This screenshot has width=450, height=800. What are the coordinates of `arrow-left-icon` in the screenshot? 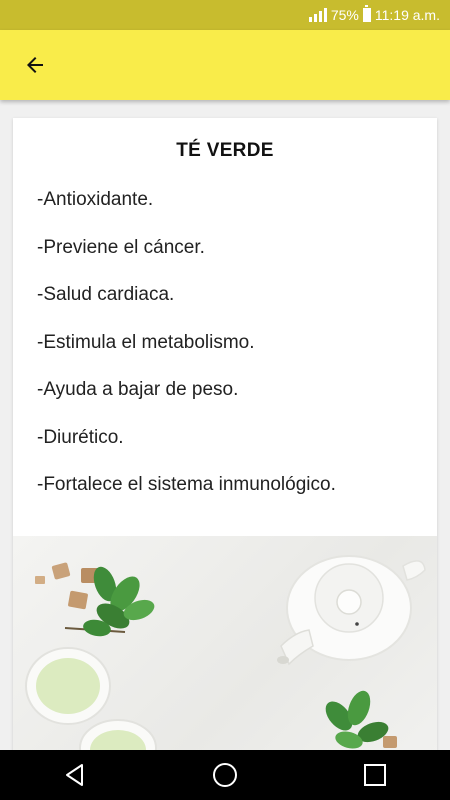 It's located at (35, 65).